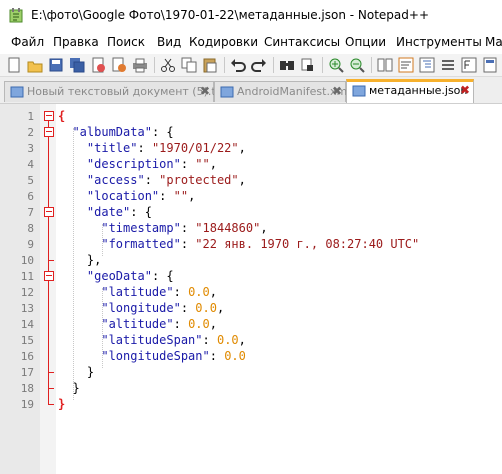 This screenshot has width=502, height=474. What do you see at coordinates (228, 228) in the screenshot?
I see `code-token: "1844860"` at bounding box center [228, 228].